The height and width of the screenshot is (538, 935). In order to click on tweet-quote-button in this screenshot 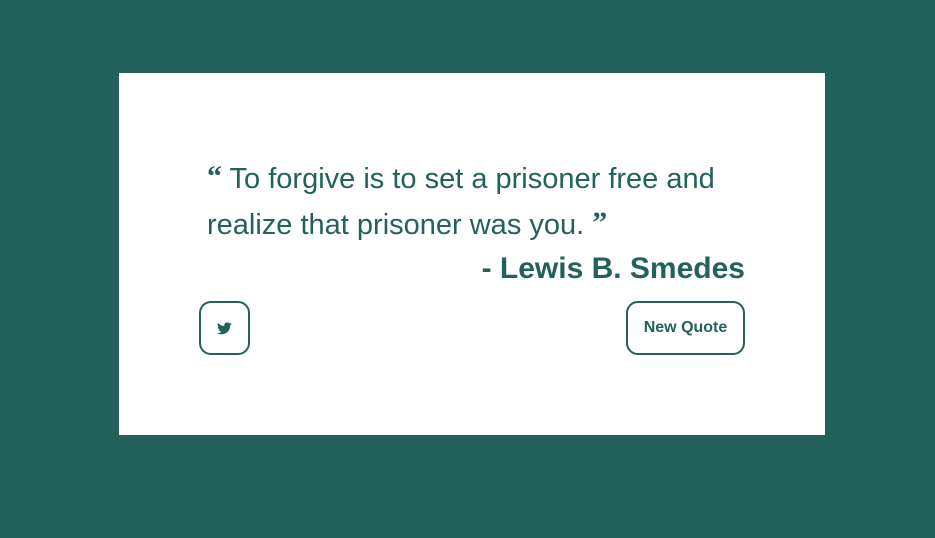, I will do `click(224, 328)`.